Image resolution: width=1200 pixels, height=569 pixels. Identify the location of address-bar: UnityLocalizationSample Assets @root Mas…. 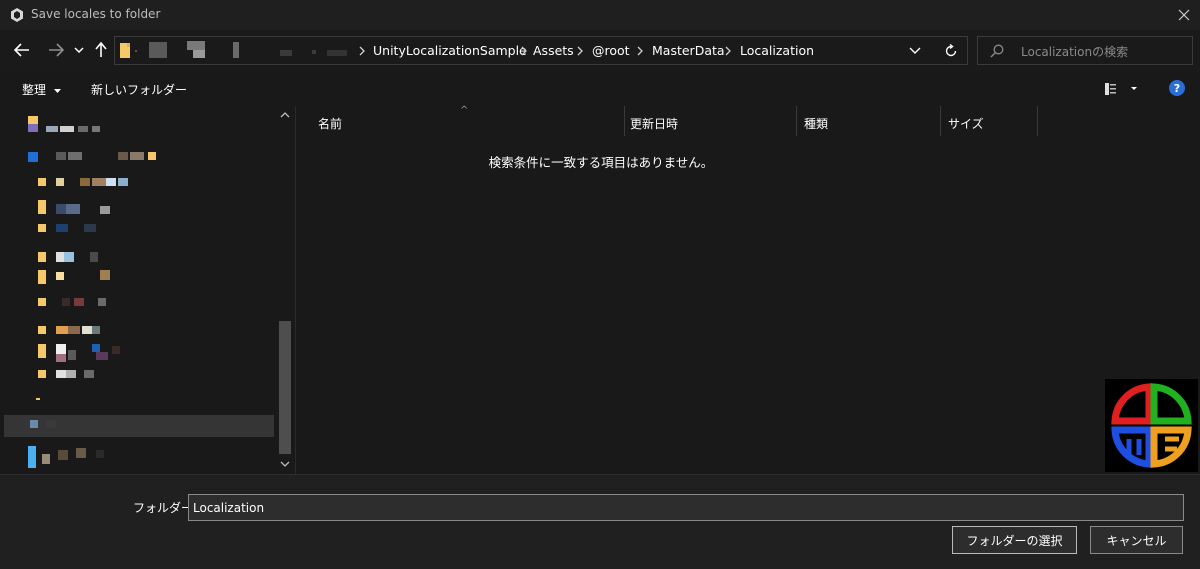
(541, 50).